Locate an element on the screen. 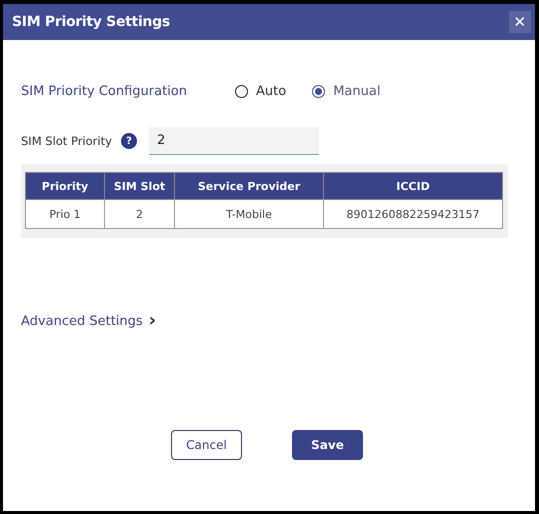 The width and height of the screenshot is (539, 514). help-icon: ? is located at coordinates (129, 141).